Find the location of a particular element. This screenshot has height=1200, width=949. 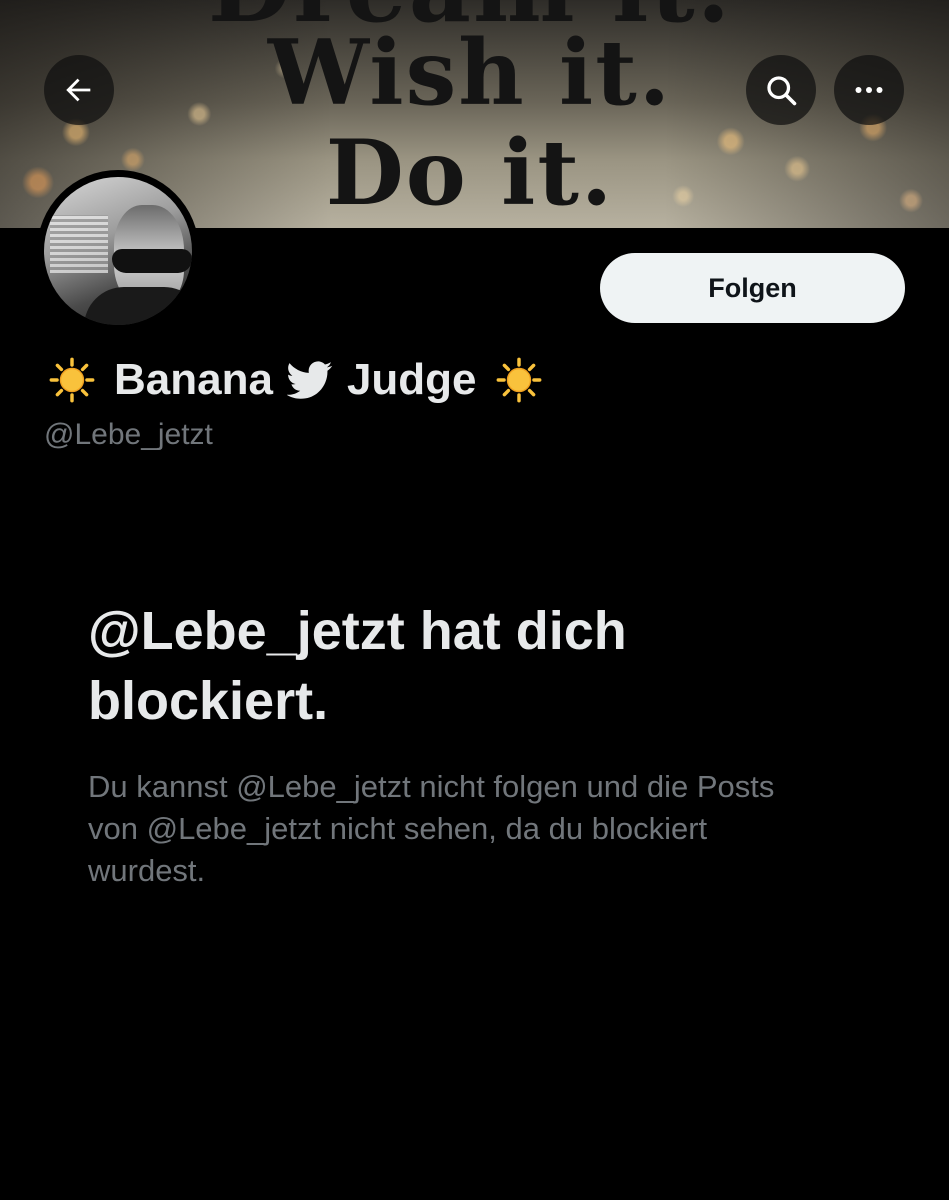

avatar is located at coordinates (118, 251).